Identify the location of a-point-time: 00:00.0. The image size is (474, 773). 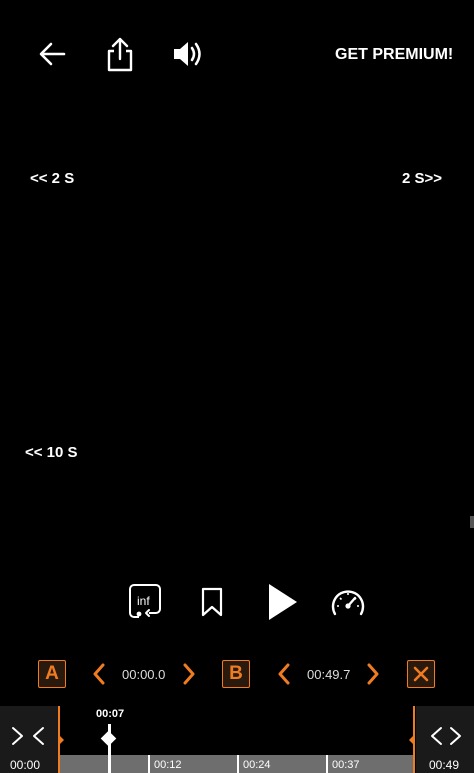
(144, 674).